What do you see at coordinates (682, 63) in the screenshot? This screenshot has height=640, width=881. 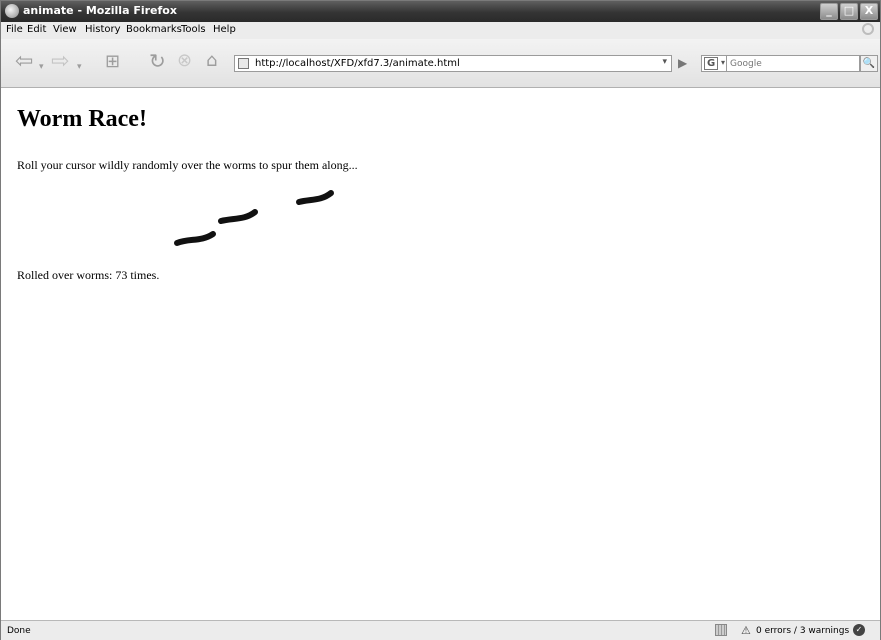 I see `go-arrow-icon: ▶` at bounding box center [682, 63].